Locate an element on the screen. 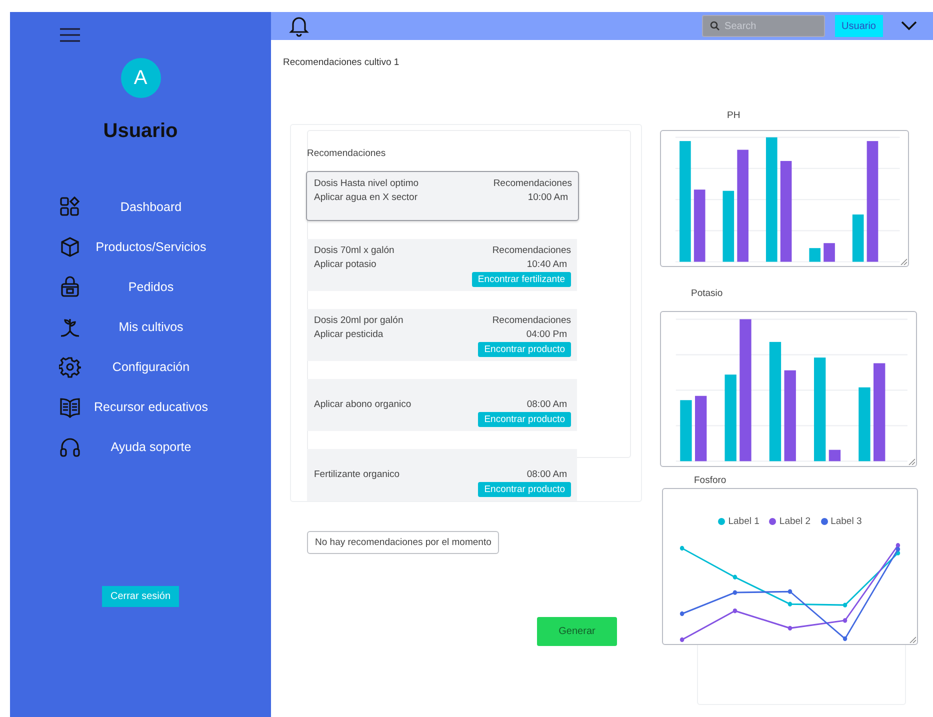  section-title: Recomendaciones is located at coordinates (347, 153).